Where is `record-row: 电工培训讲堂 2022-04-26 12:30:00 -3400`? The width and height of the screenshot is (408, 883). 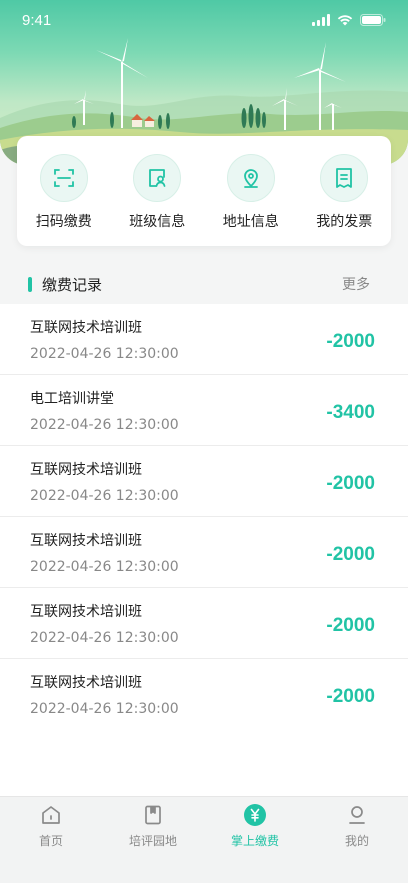
record-row: 电工培训讲堂 2022-04-26 12:30:00 -3400 is located at coordinates (204, 410).